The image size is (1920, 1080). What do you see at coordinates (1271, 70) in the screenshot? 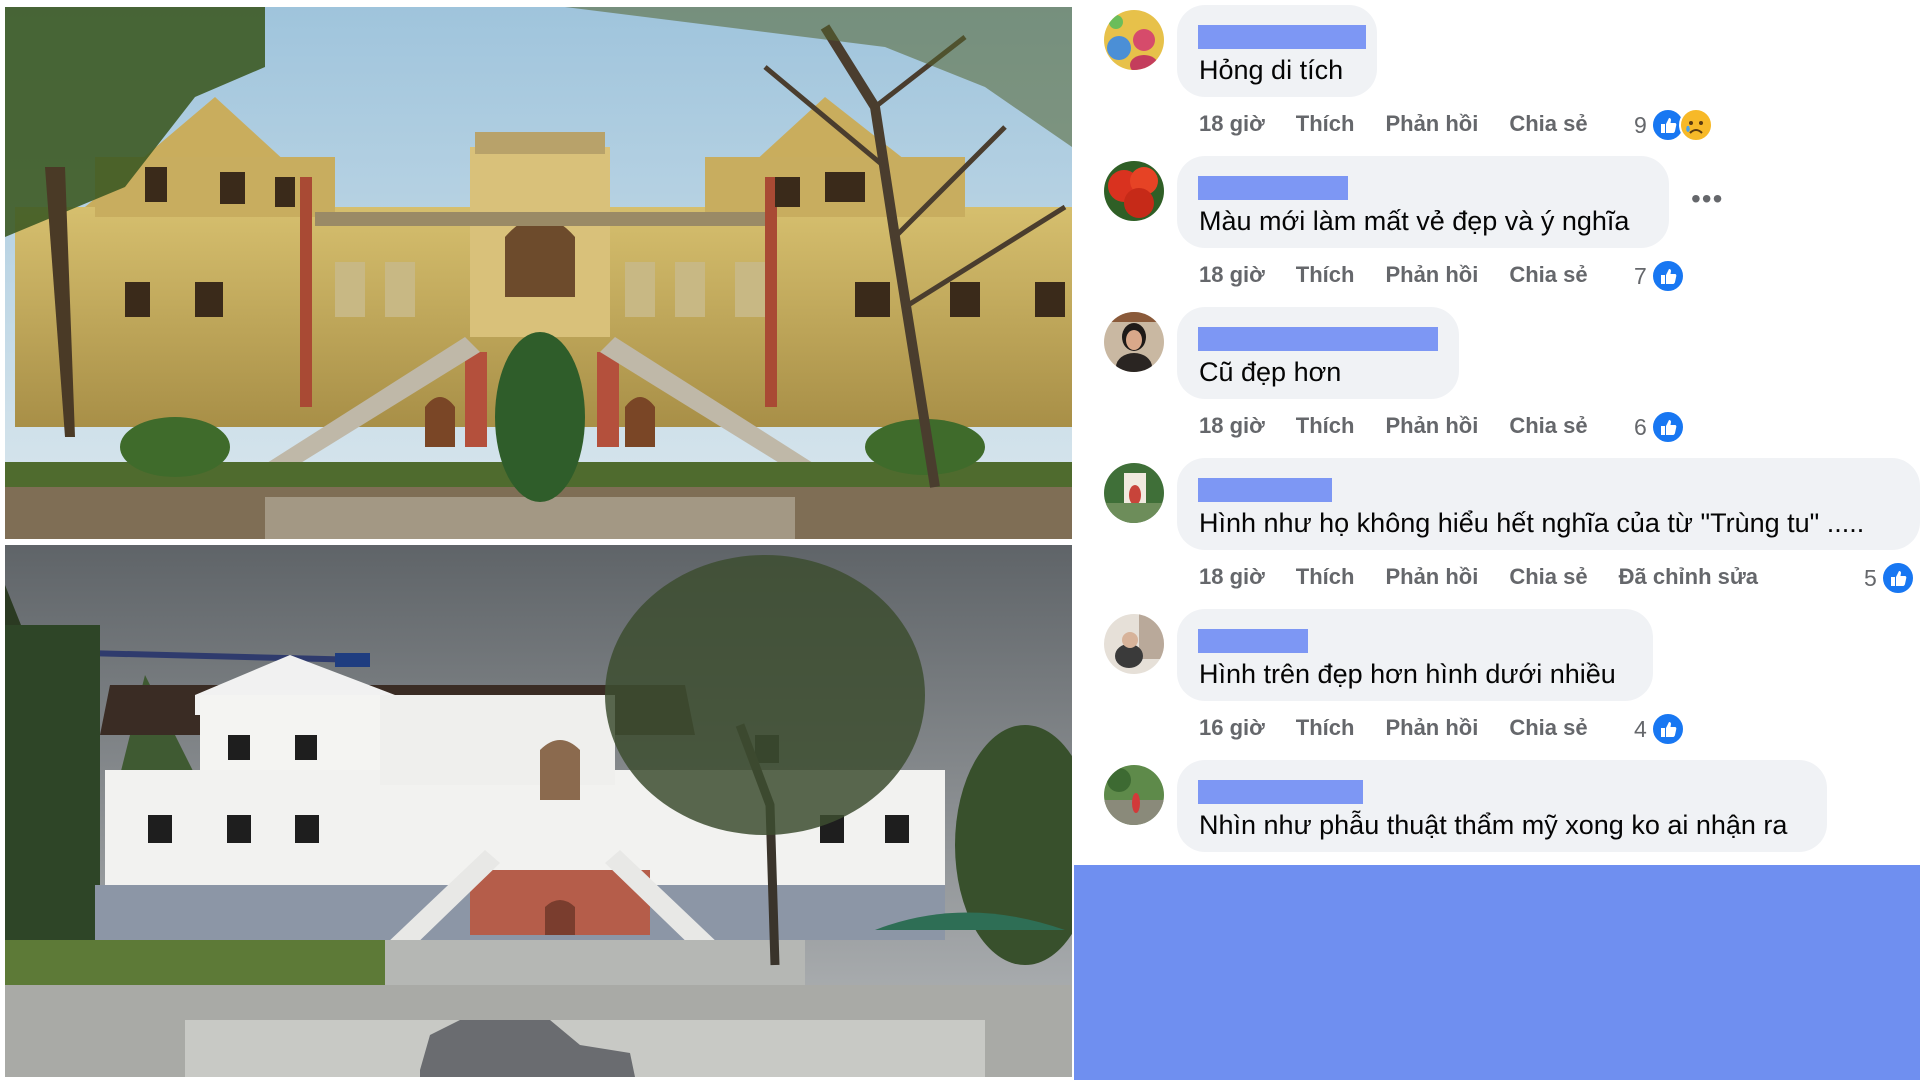
I see `comment-text: Hỏng di tích` at bounding box center [1271, 70].